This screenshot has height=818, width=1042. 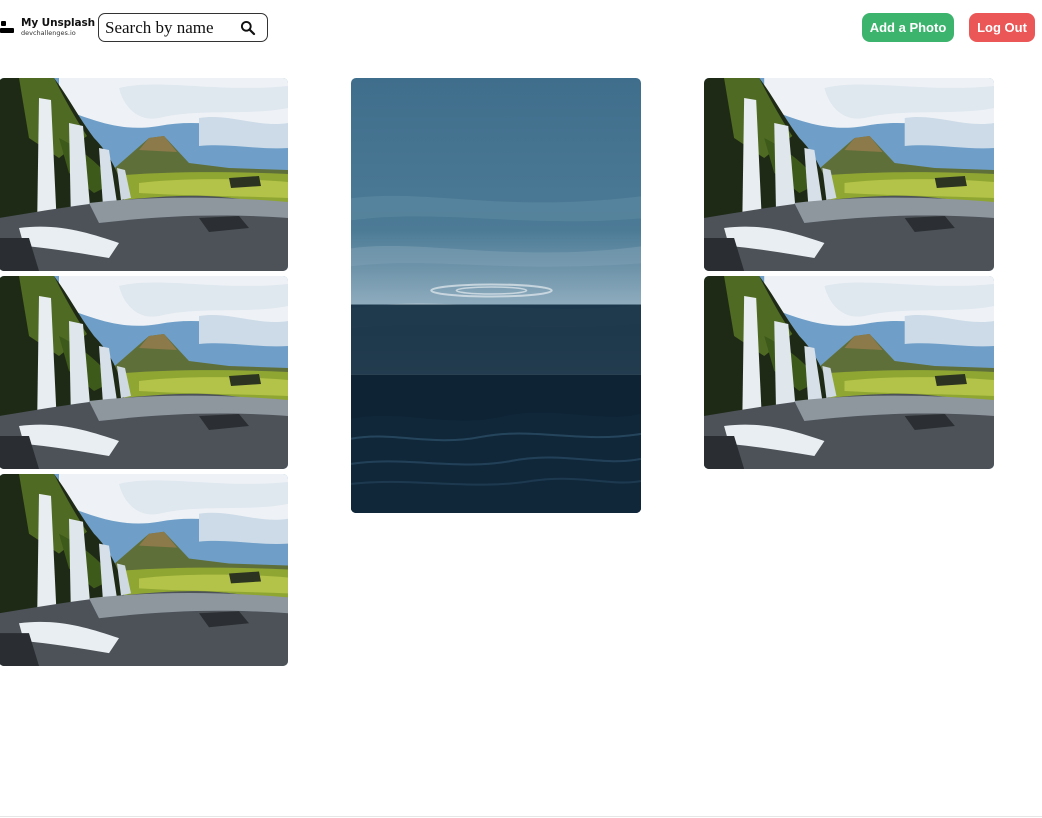 What do you see at coordinates (170, 28) in the screenshot?
I see `search-input` at bounding box center [170, 28].